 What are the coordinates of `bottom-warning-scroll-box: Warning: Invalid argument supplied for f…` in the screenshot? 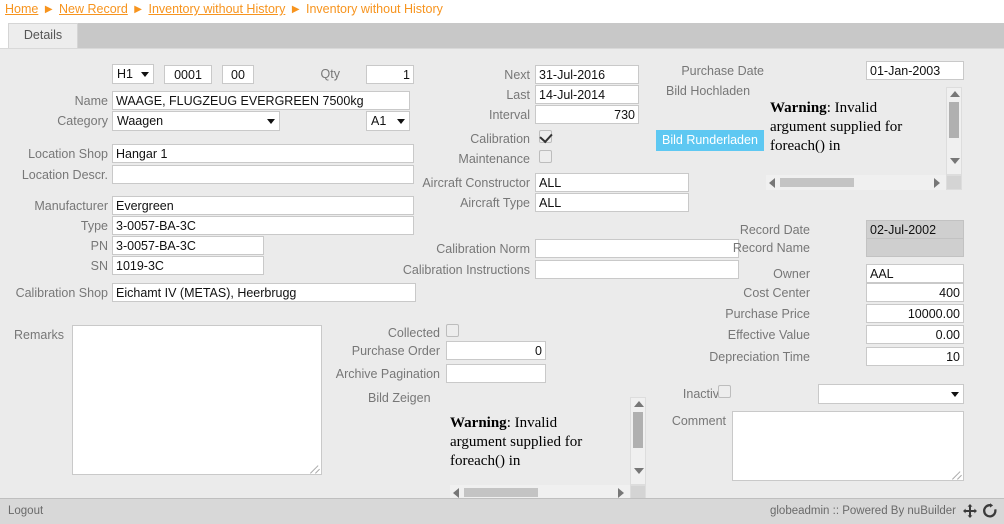 It's located at (548, 448).